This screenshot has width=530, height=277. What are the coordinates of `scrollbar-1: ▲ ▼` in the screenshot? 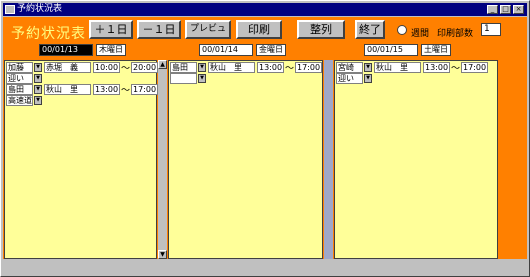 It's located at (162, 159).